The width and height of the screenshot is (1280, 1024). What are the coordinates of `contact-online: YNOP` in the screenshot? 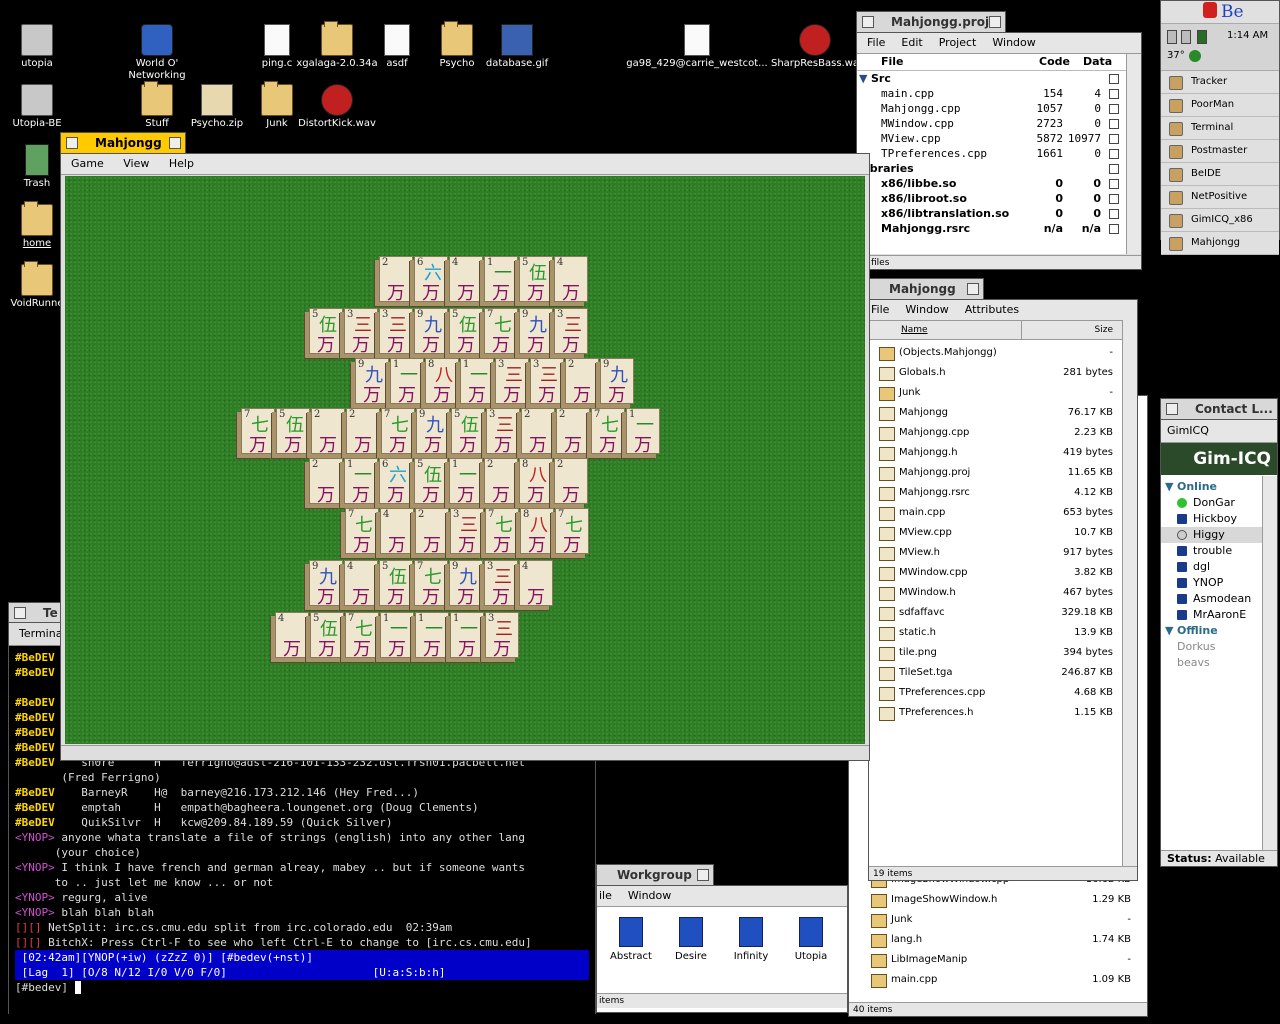 It's located at (1219, 583).